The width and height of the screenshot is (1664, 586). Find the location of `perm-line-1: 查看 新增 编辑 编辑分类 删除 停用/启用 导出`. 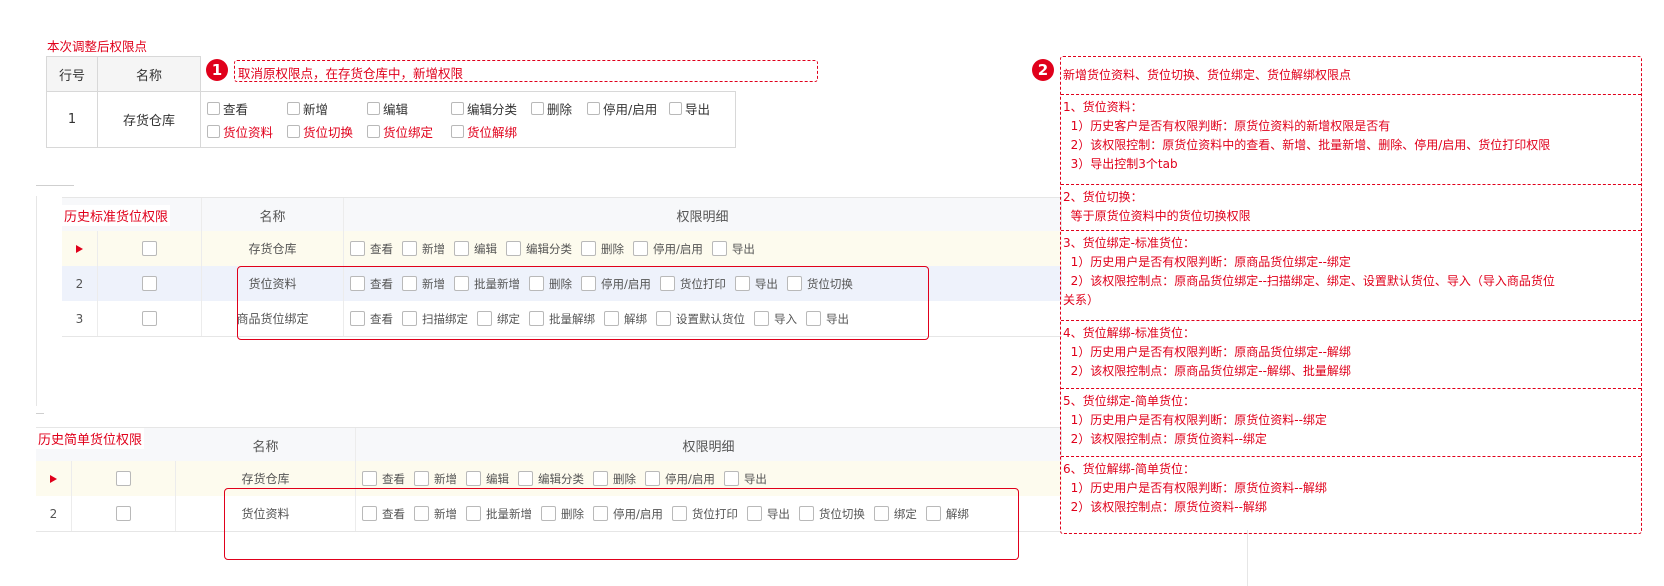

perm-line-1: 查看 新增 编辑 编辑分类 删除 停用/启用 导出 is located at coordinates (468, 108).